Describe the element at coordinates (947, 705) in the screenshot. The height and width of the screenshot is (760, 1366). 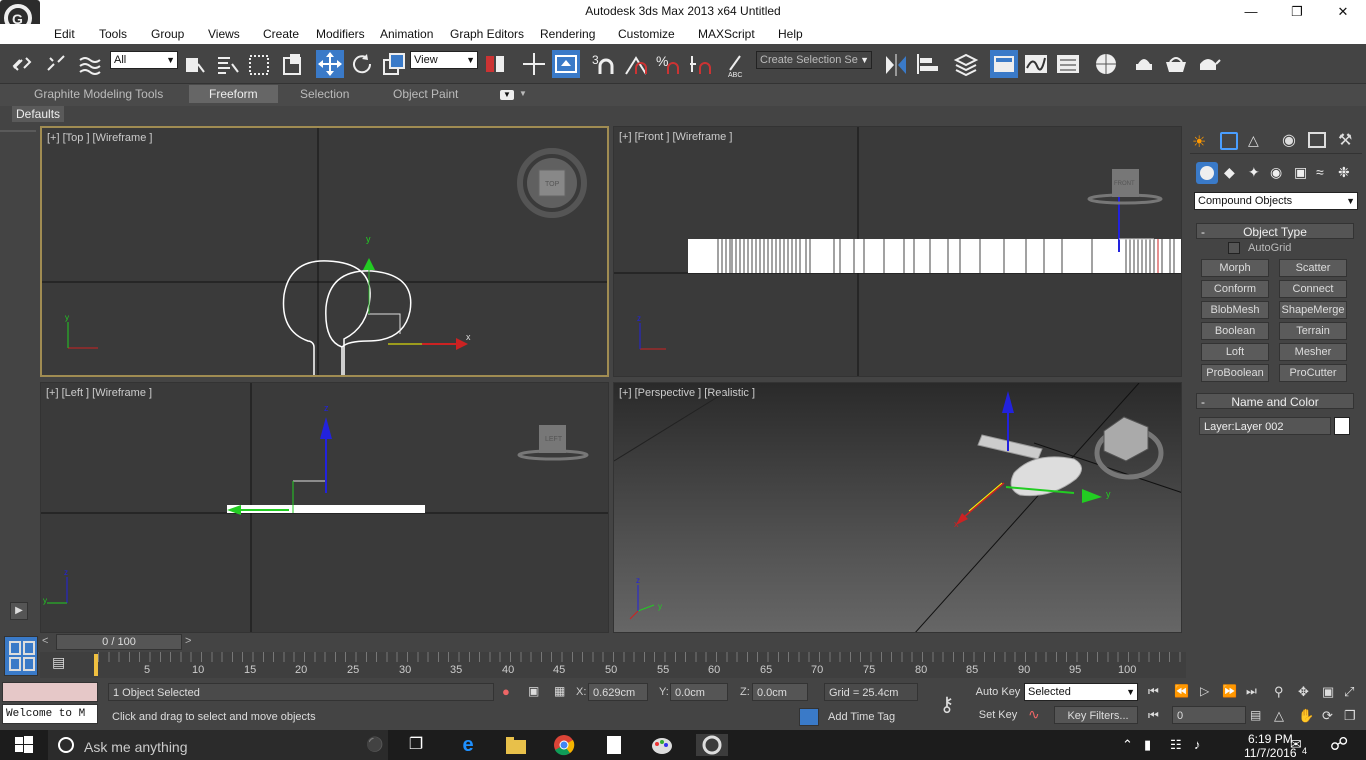
I see `set-keys-icon: ⚷` at that location.